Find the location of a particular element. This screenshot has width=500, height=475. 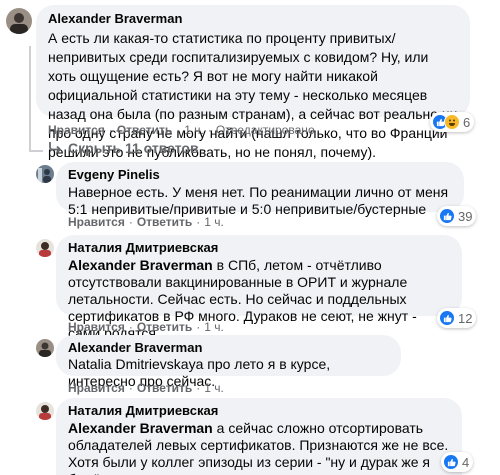

thread-line is located at coordinates (30, 99).